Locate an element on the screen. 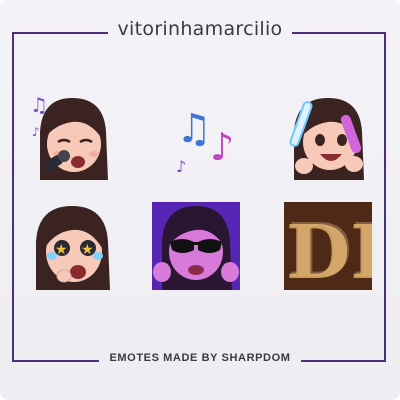 This screenshot has height=400, width=400. emote-music-notes: ♫ ♪ ♪ is located at coordinates (210, 136).